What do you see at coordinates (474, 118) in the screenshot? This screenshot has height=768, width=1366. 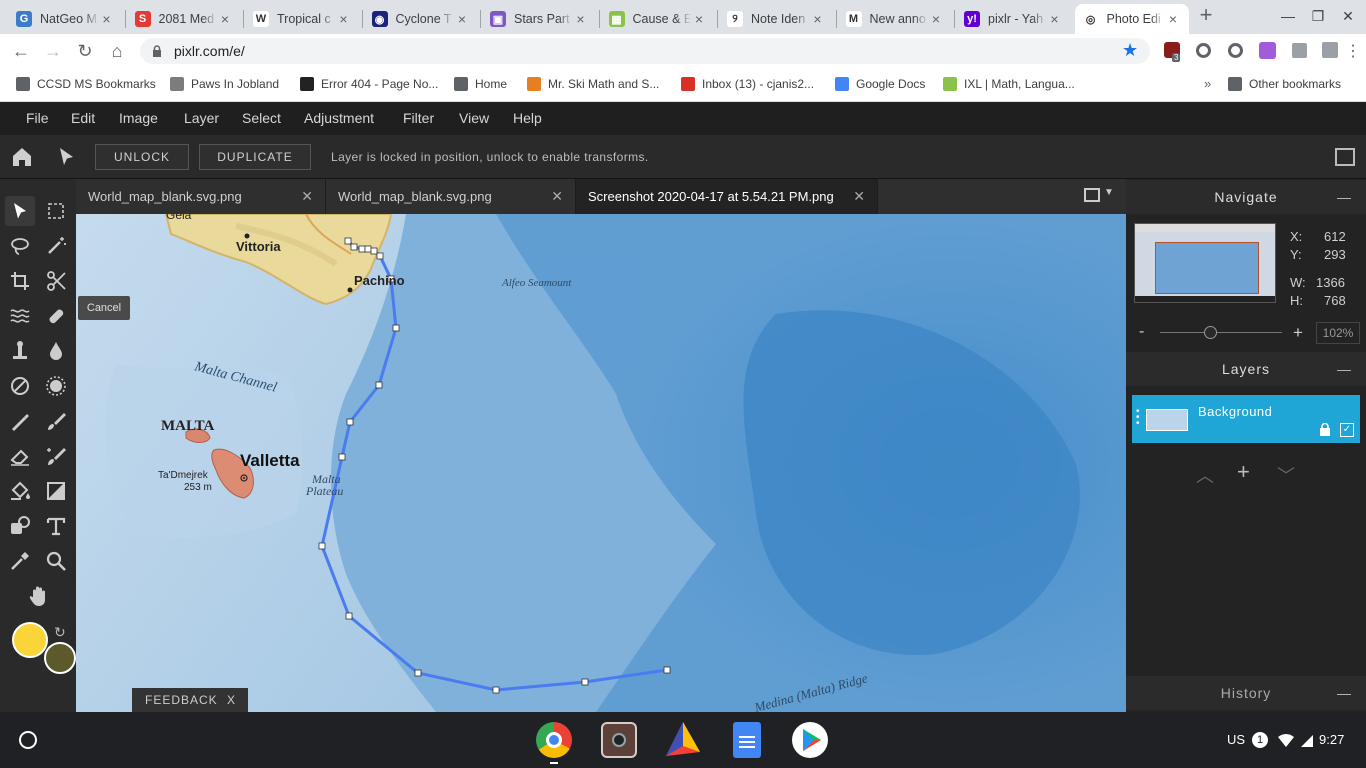 I see `menu-view: View` at bounding box center [474, 118].